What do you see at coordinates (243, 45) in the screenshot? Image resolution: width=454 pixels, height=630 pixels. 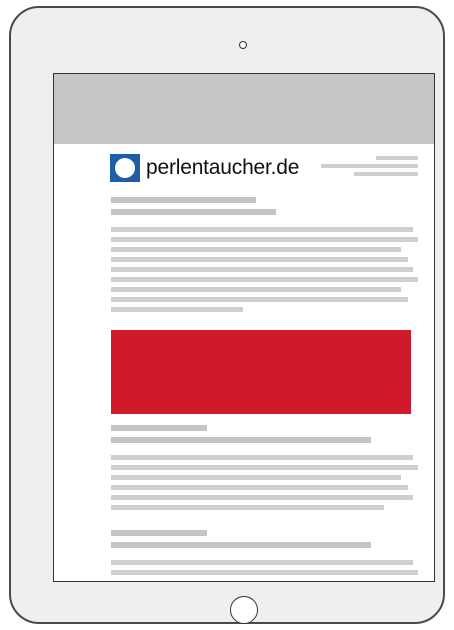 I see `camera-icon` at bounding box center [243, 45].